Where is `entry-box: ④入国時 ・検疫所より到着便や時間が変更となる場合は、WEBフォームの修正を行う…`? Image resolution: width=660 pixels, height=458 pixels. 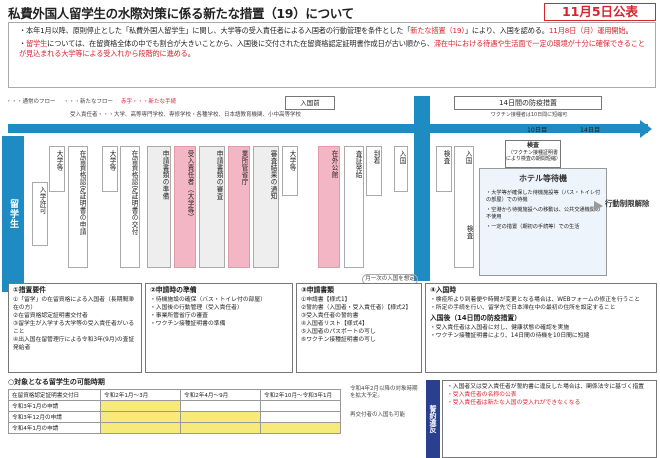
entry-box: ④入国時 ・検疫所より到着便や時間が変更となる場合は、WEBフォームの修正を行う… is located at coordinates (541, 328).